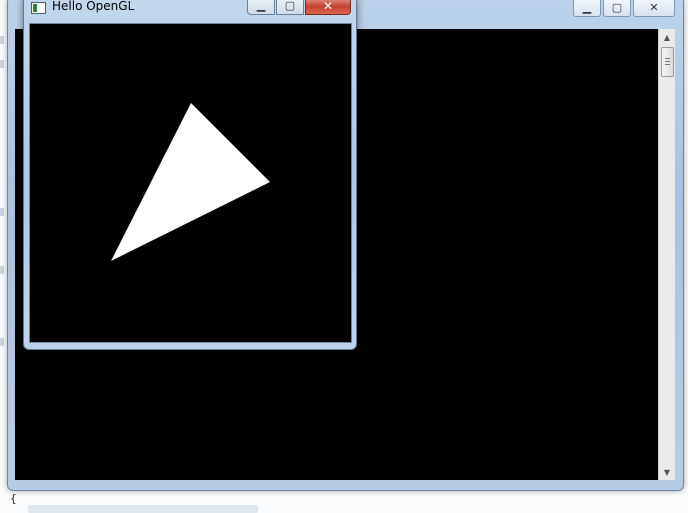 The height and width of the screenshot is (513, 688). I want to click on opengl-window-controls: ▁ ▢ ✕, so click(299, 7).